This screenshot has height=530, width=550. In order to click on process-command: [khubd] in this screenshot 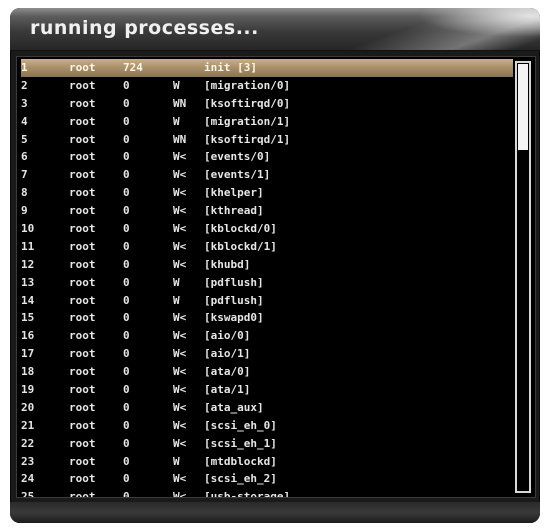, I will do `click(227, 264)`.